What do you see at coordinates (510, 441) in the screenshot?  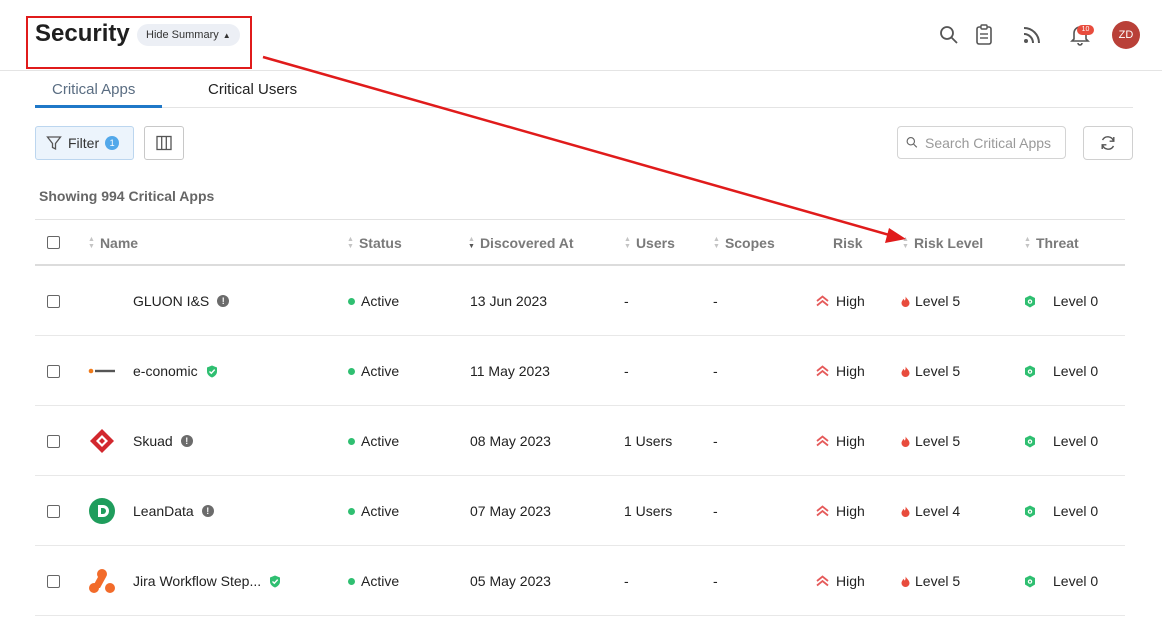 I see `discovered-date: 08 May 2023` at bounding box center [510, 441].